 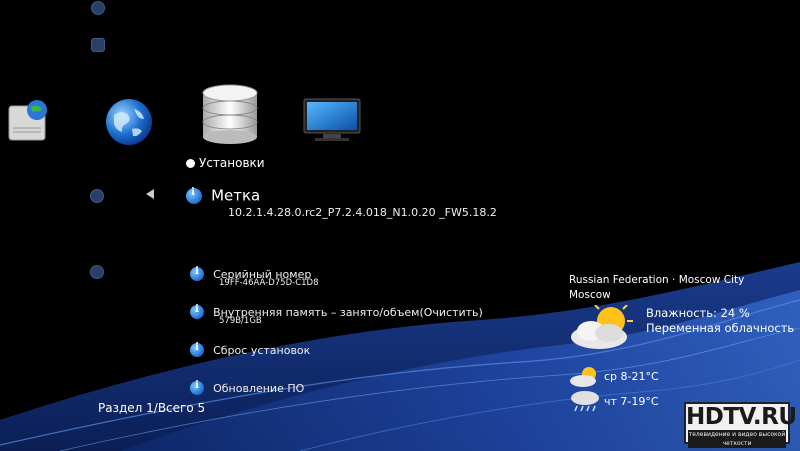 What do you see at coordinates (129, 122) in the screenshot?
I see `globe-icon` at bounding box center [129, 122].